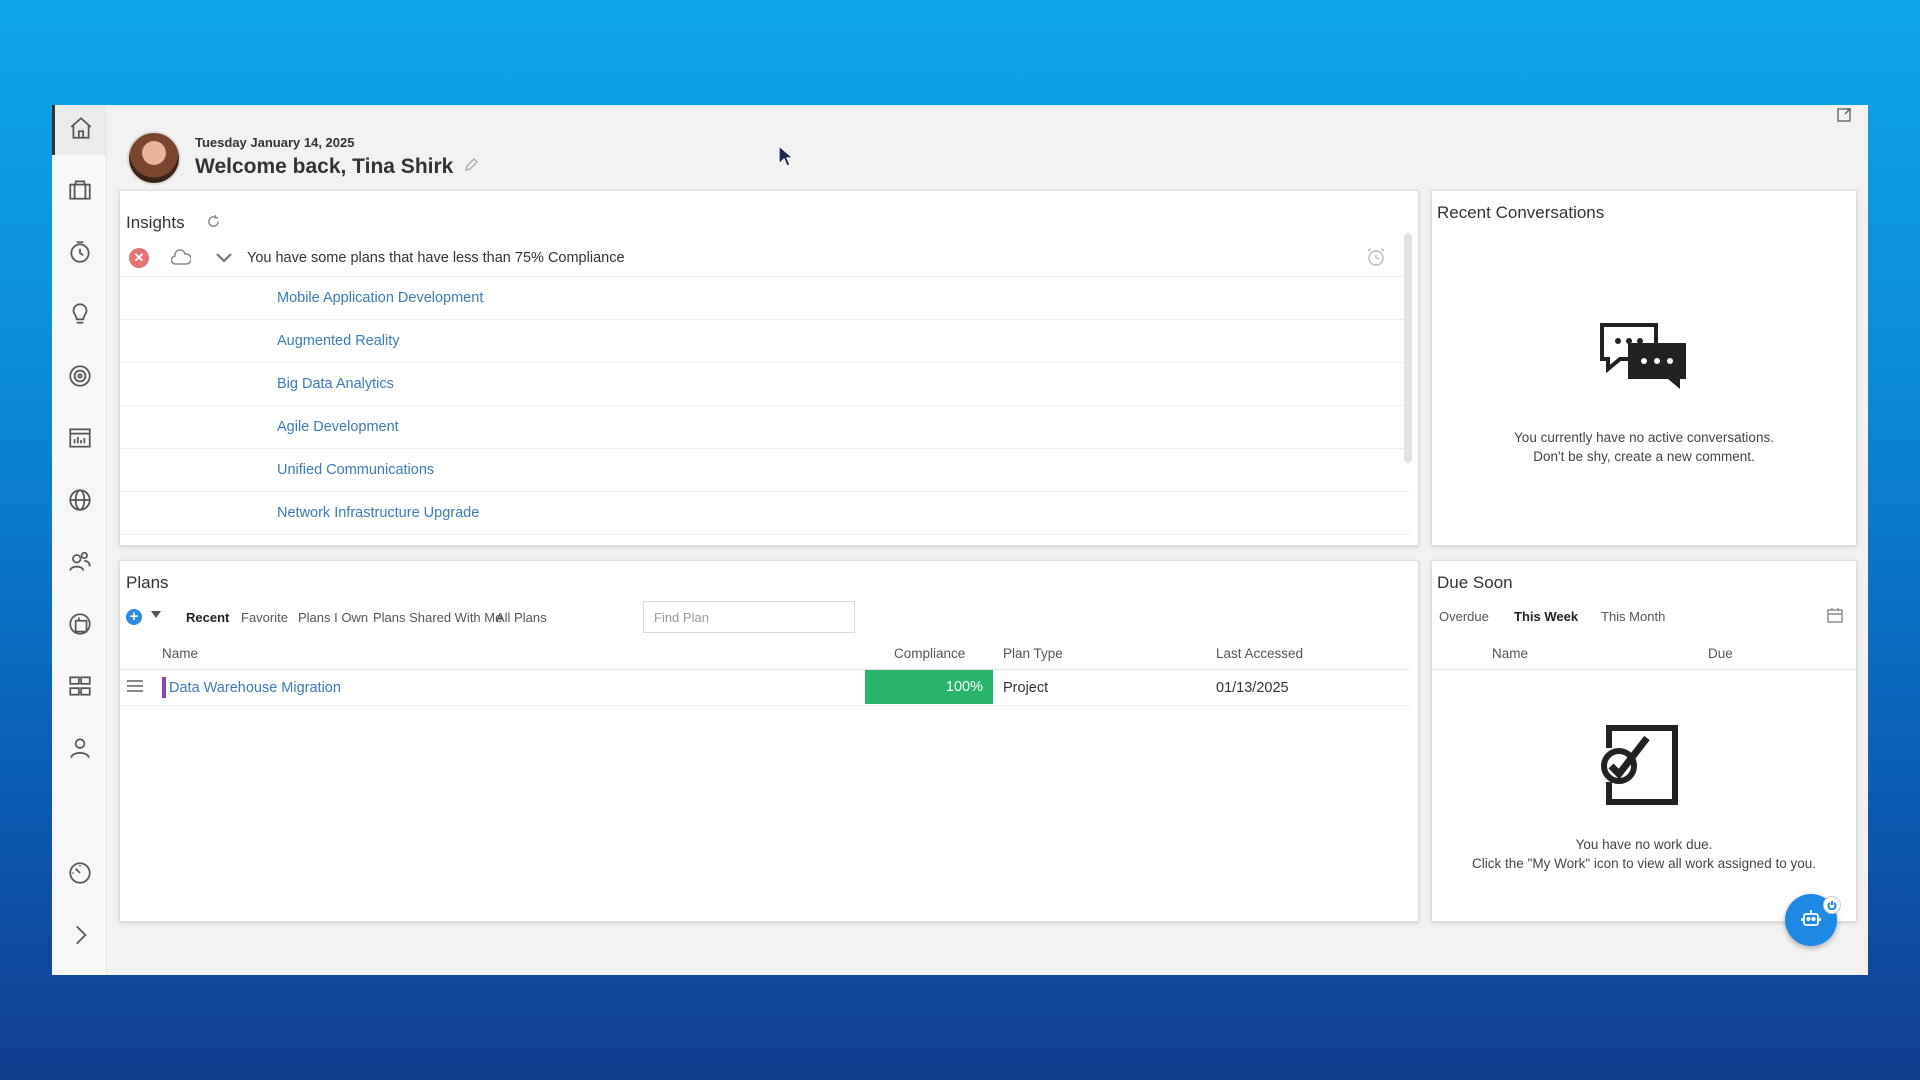 The width and height of the screenshot is (1920, 1080). What do you see at coordinates (471, 167) in the screenshot?
I see `pencil-icon` at bounding box center [471, 167].